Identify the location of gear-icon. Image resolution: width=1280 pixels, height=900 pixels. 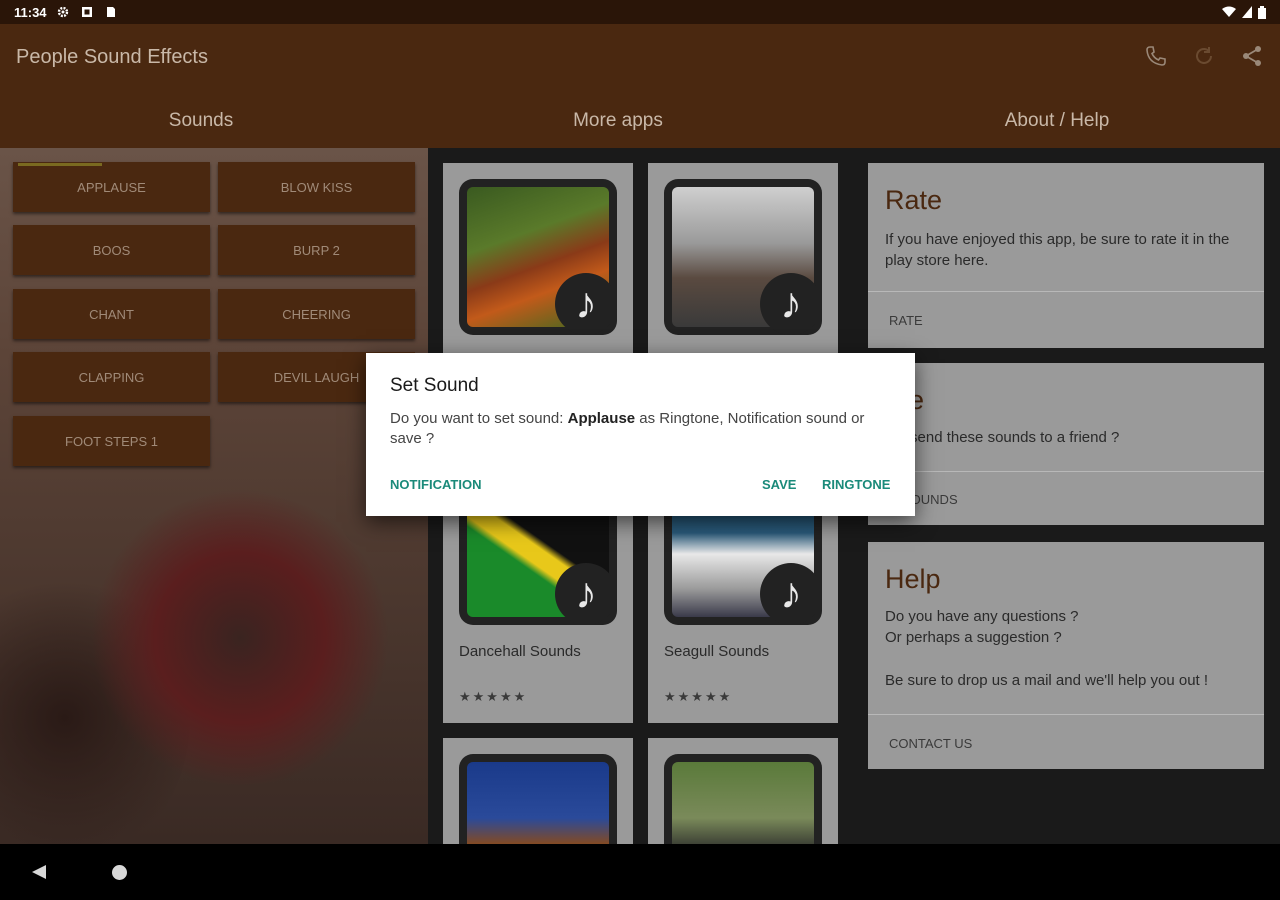
(62, 12).